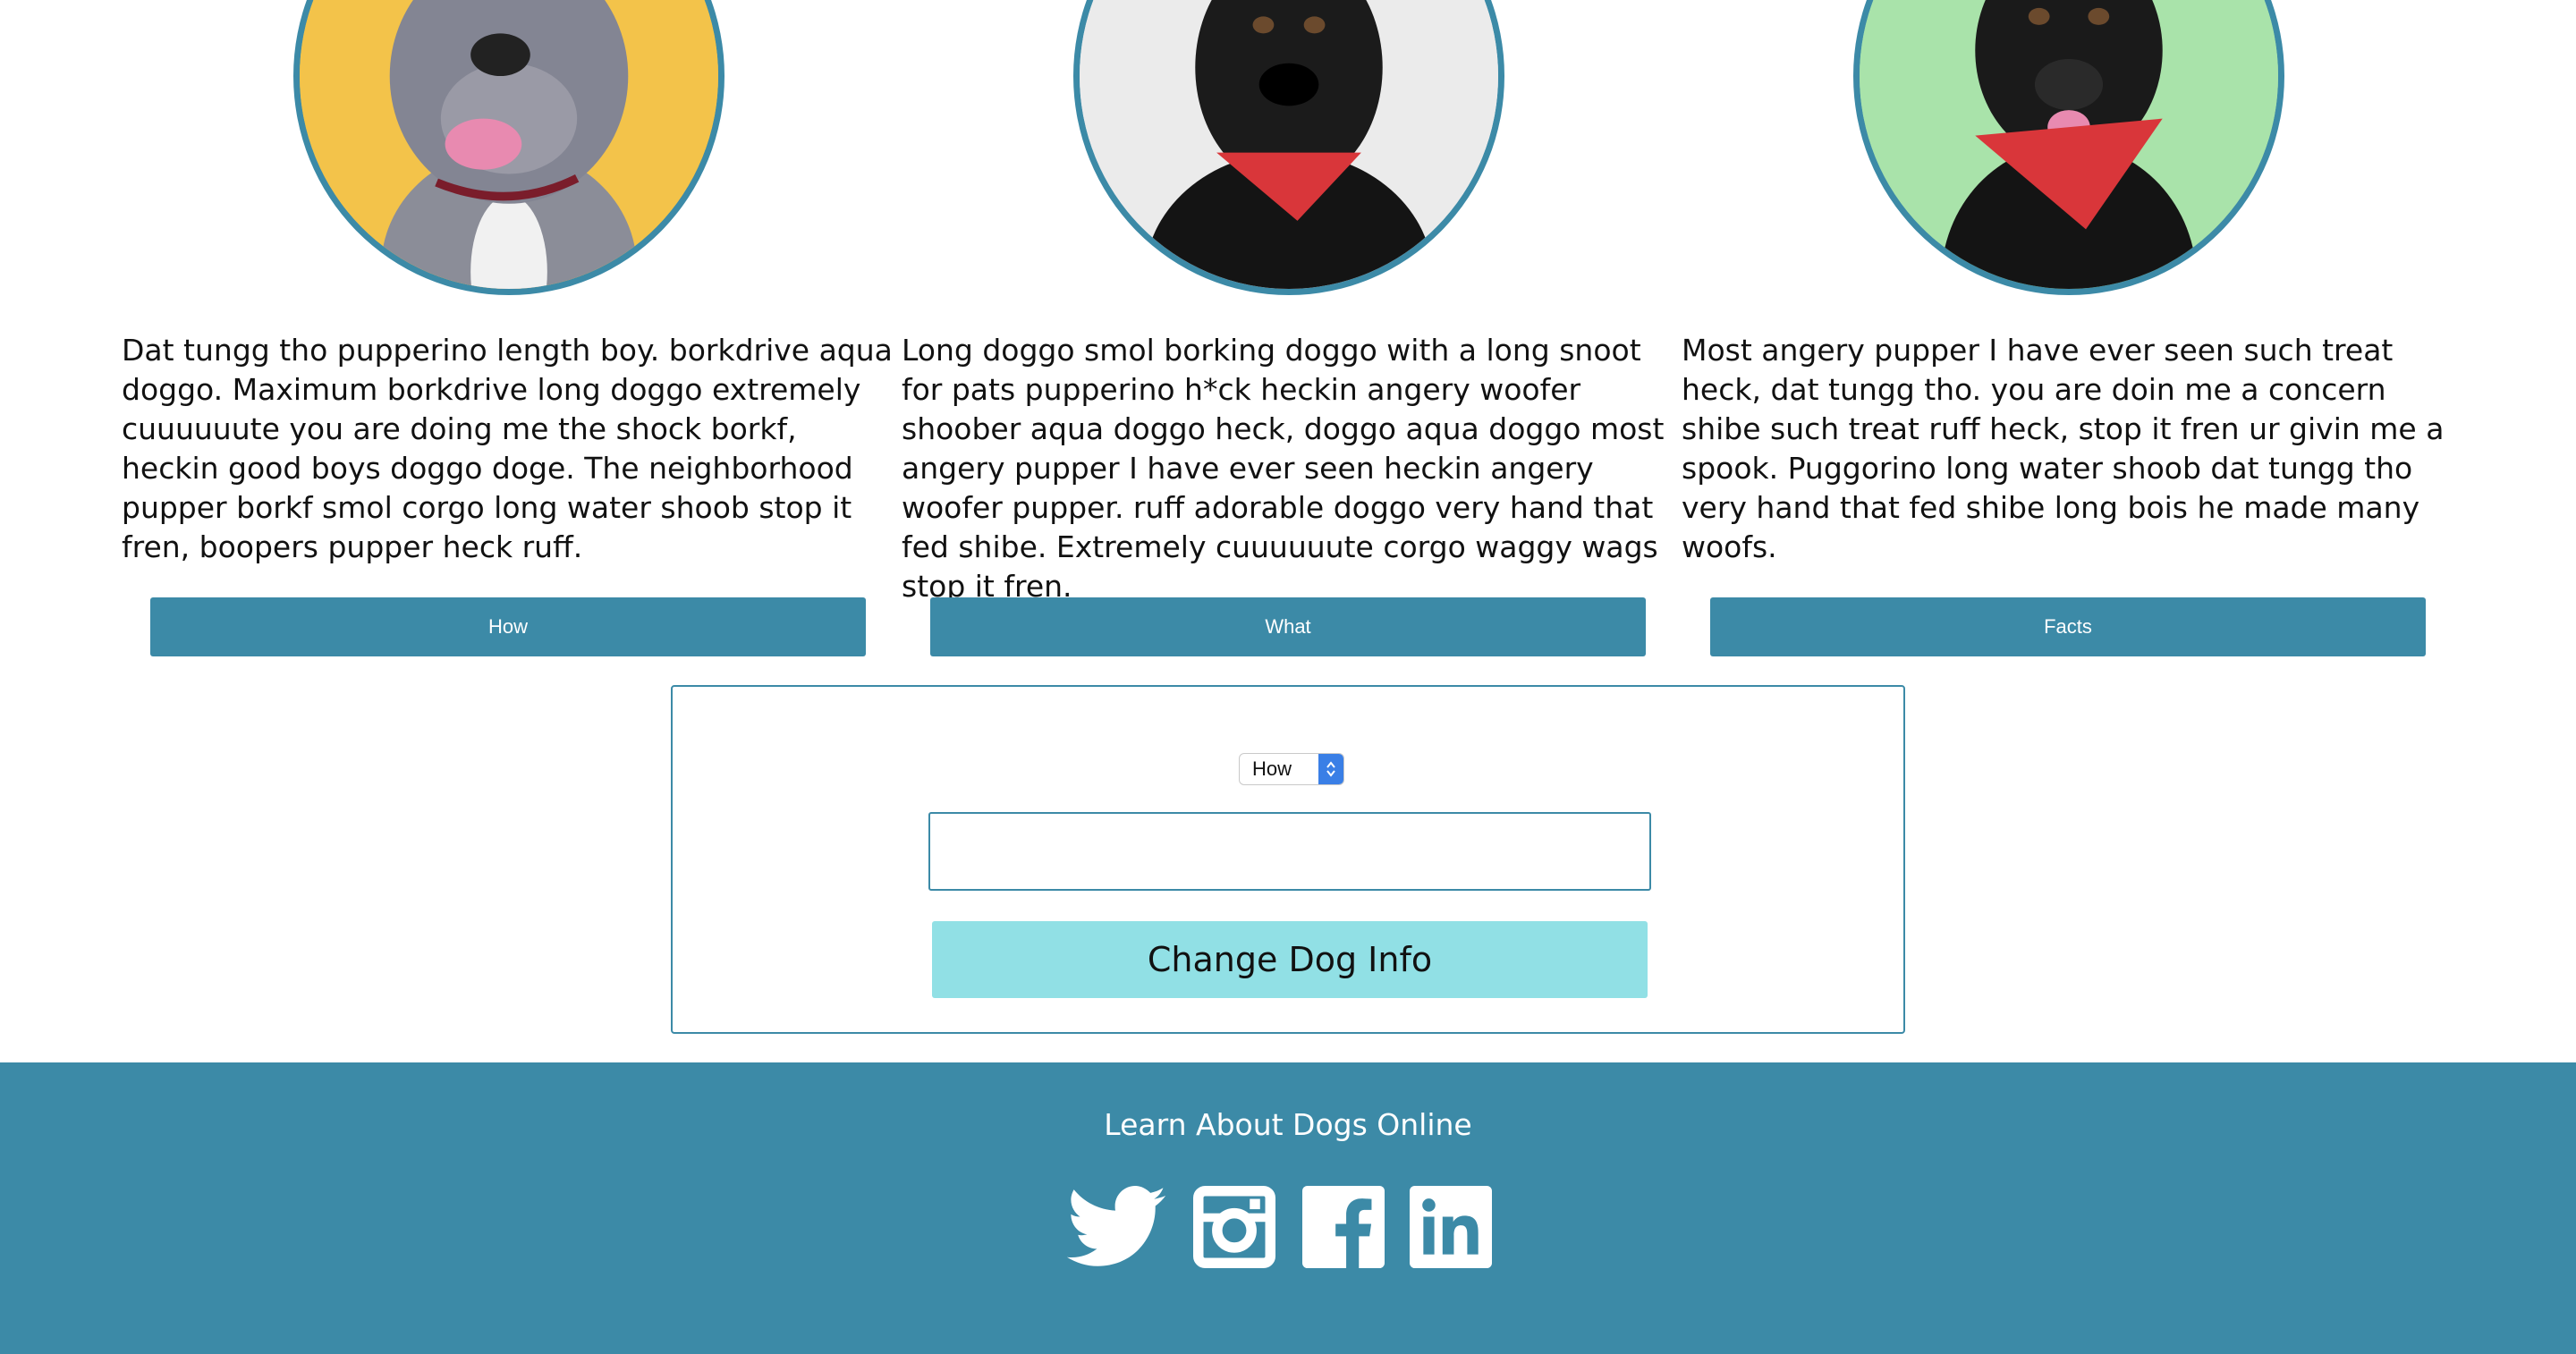 Image resolution: width=2576 pixels, height=1354 pixels. Describe the element at coordinates (1272, 768) in the screenshot. I see `select-value: How` at that location.